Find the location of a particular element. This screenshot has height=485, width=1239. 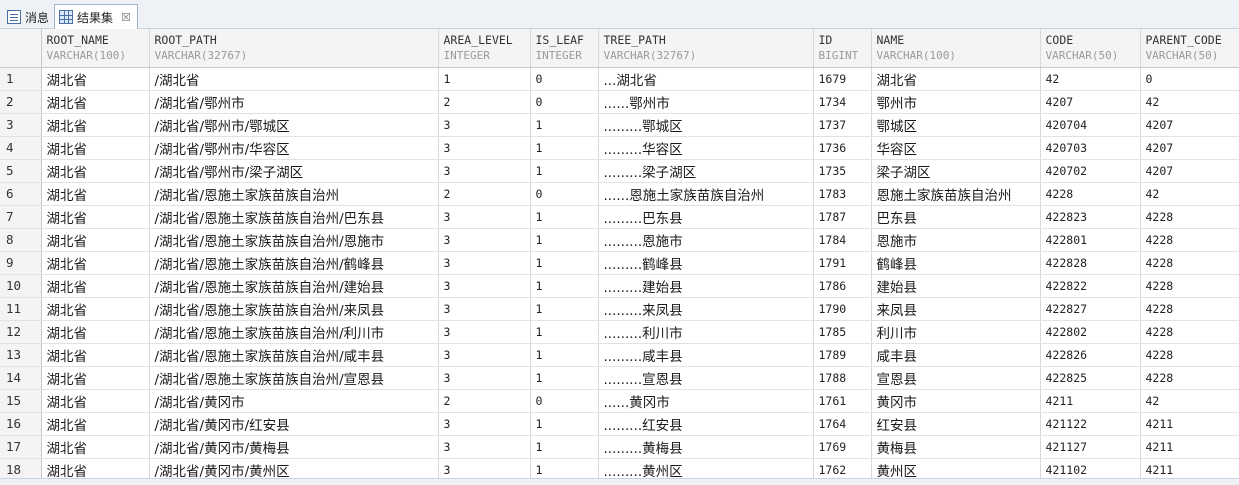

table-cell: 1791 is located at coordinates (842, 263).